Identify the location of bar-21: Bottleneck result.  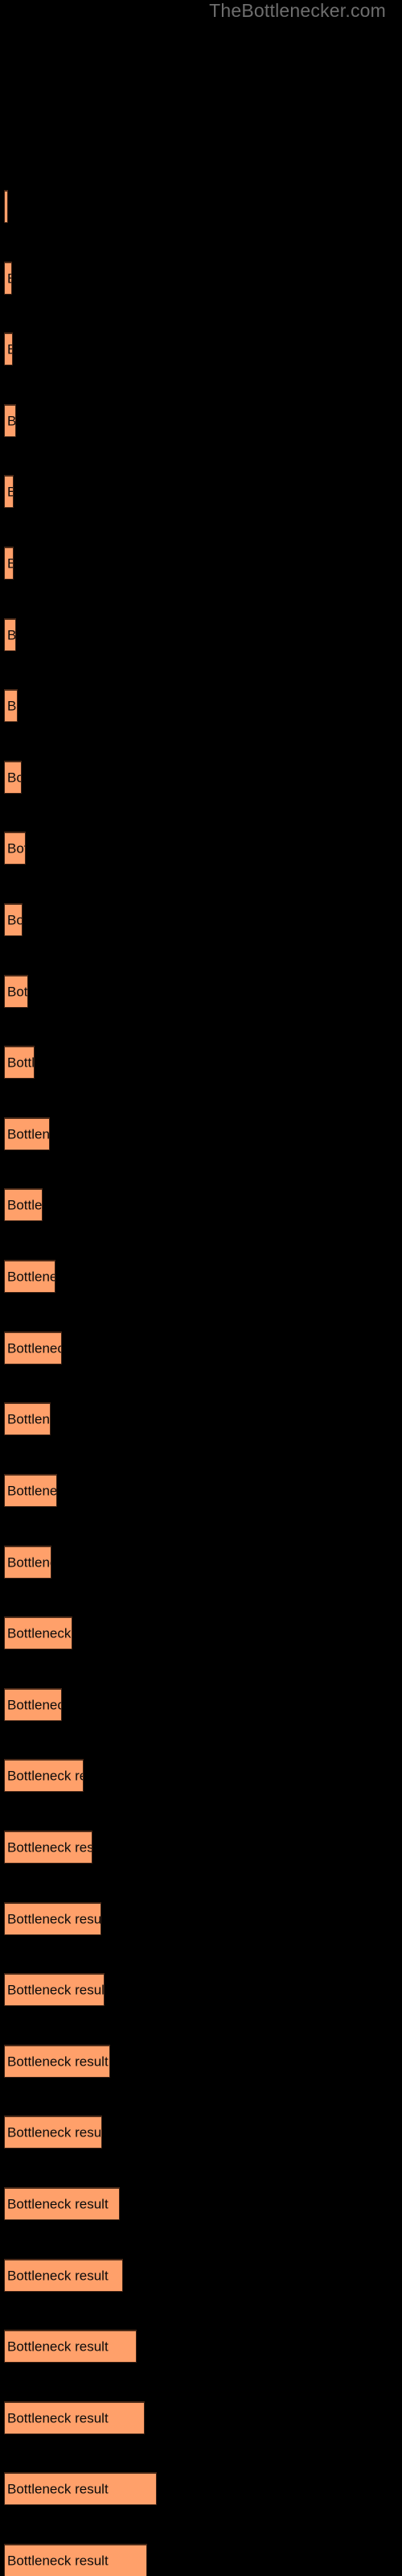
(33, 1704).